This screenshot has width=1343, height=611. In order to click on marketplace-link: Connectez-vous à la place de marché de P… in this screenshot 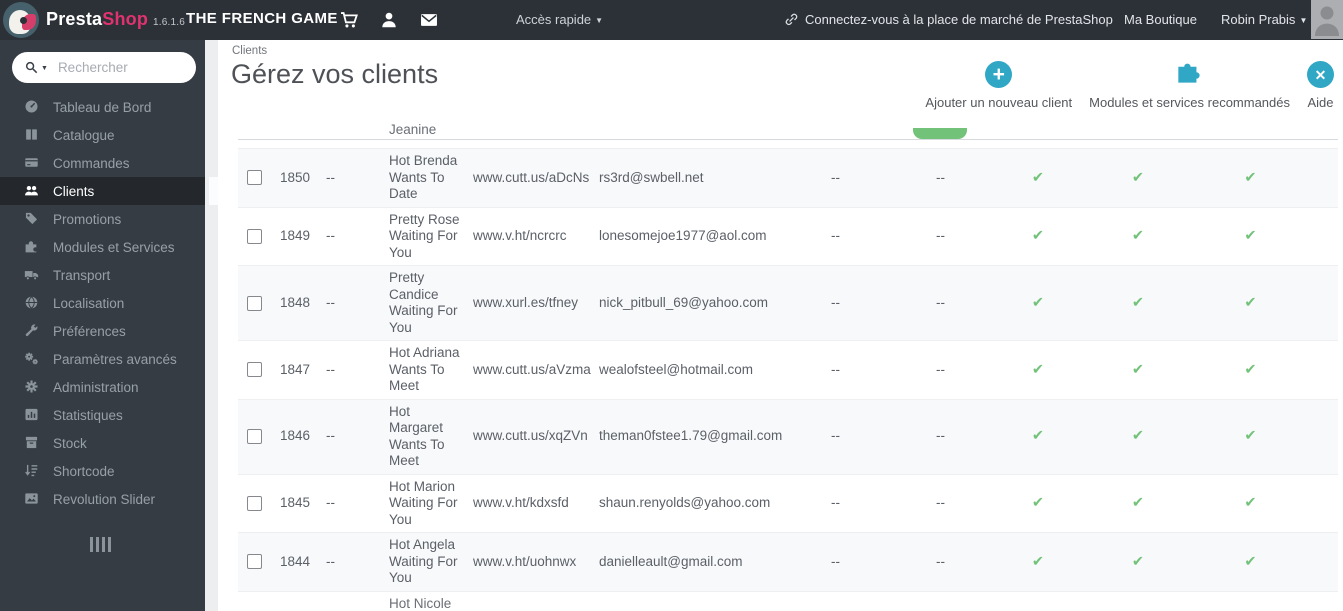, I will do `click(948, 19)`.